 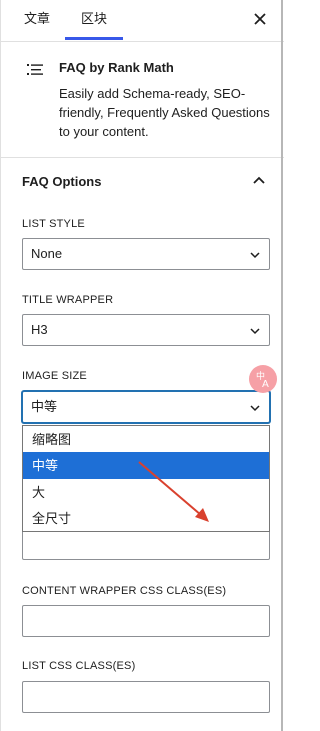 What do you see at coordinates (146, 621) in the screenshot?
I see `content-wrapper-css-input` at bounding box center [146, 621].